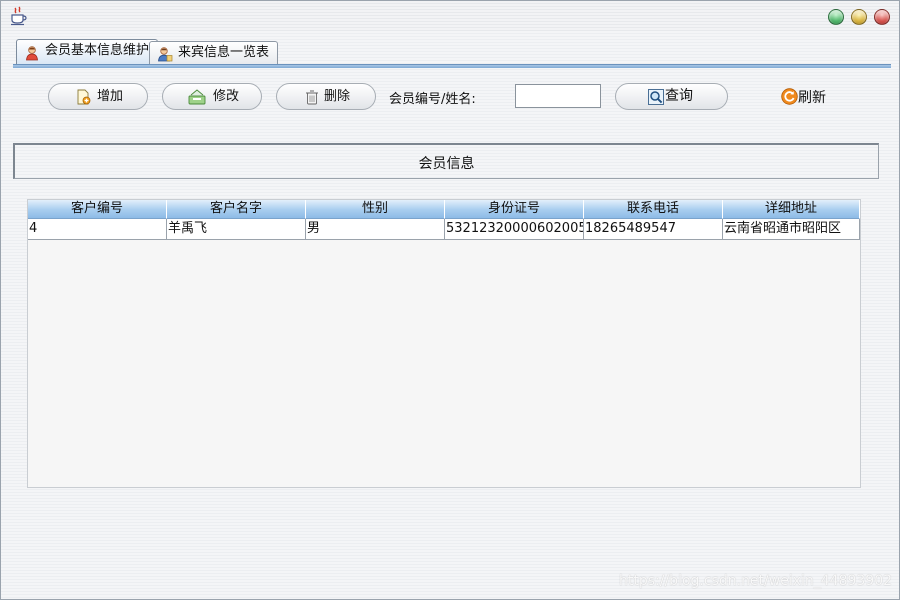 The height and width of the screenshot is (600, 900). Describe the element at coordinates (656, 97) in the screenshot. I see `search-icon` at that location.